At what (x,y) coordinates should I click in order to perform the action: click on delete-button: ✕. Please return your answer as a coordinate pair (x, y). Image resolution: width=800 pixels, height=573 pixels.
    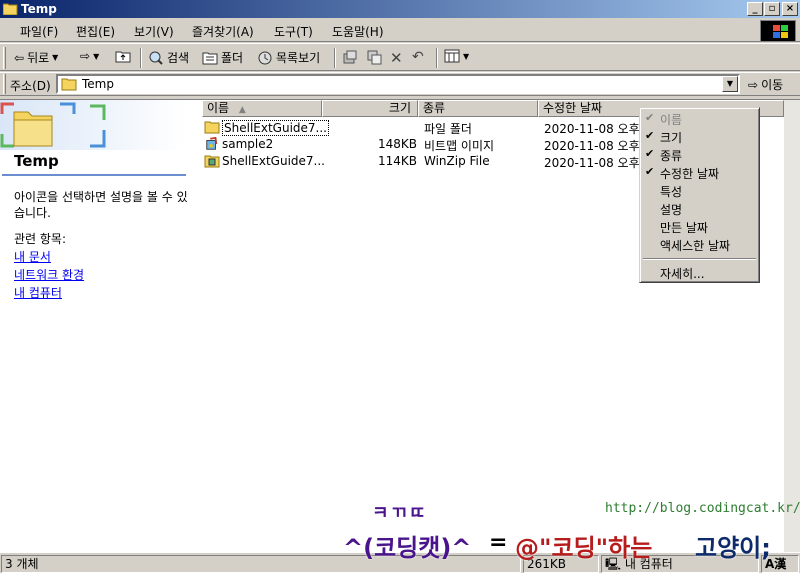
    Looking at the image, I should click on (396, 58).